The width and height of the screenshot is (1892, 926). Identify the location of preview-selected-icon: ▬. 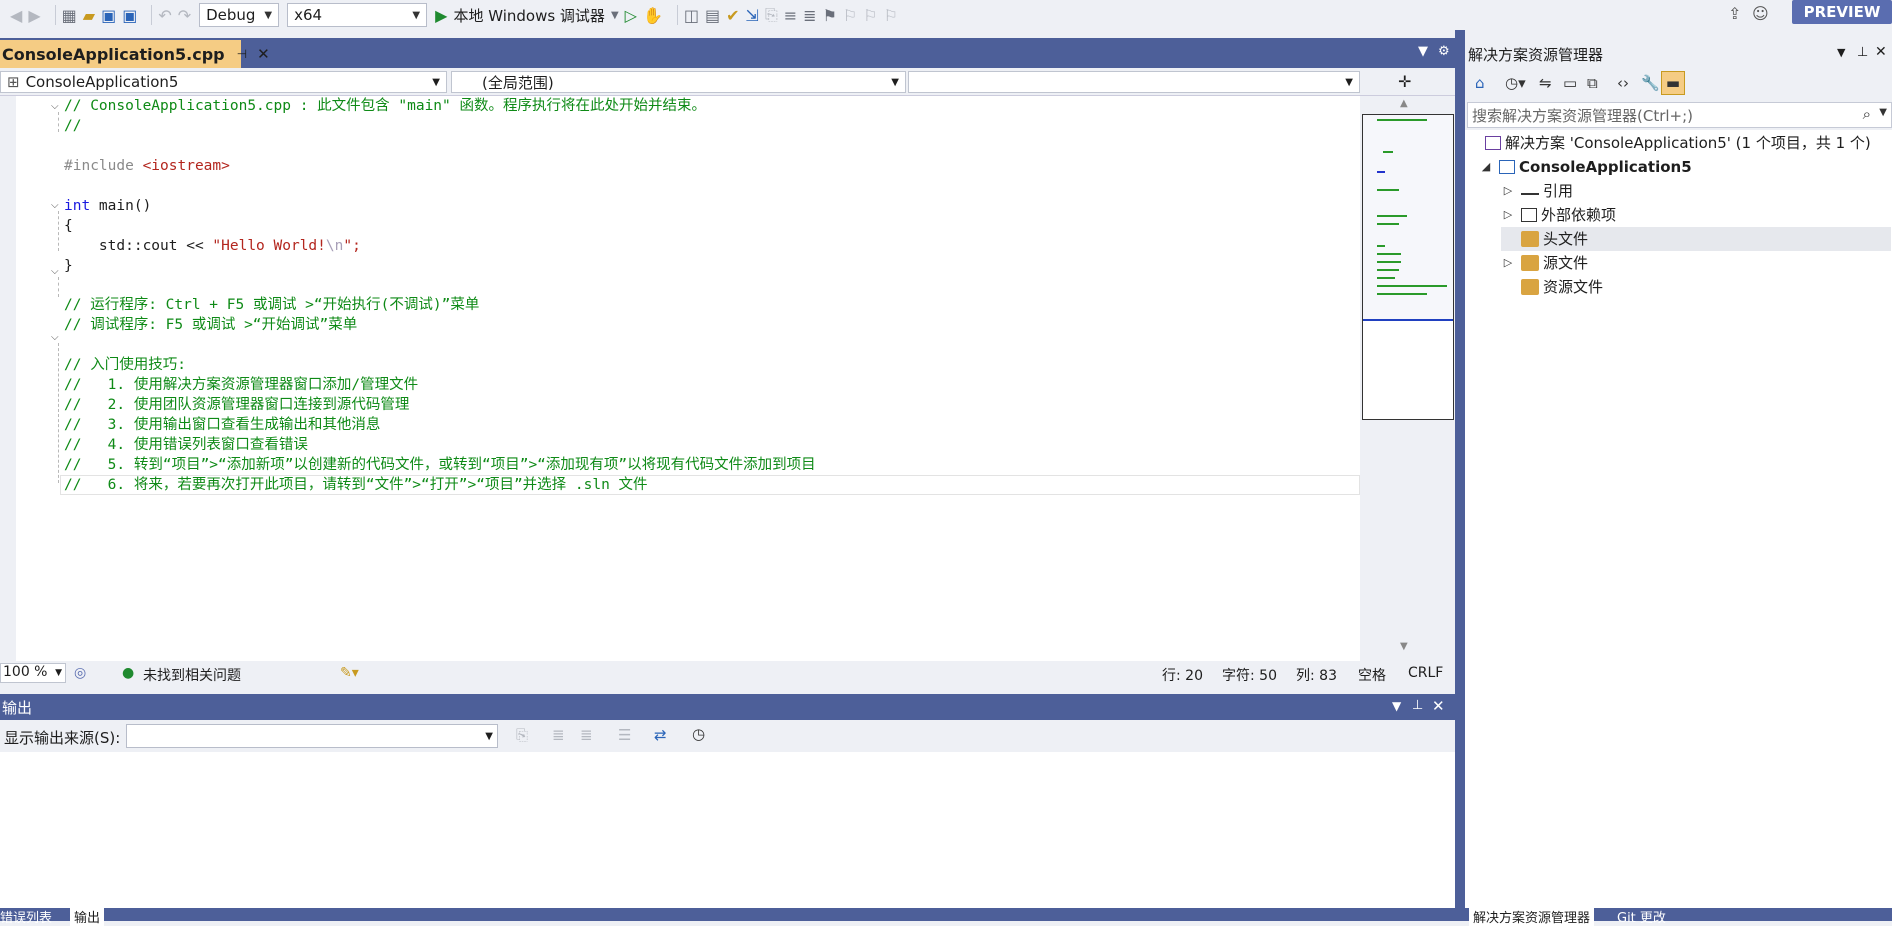
(1673, 83).